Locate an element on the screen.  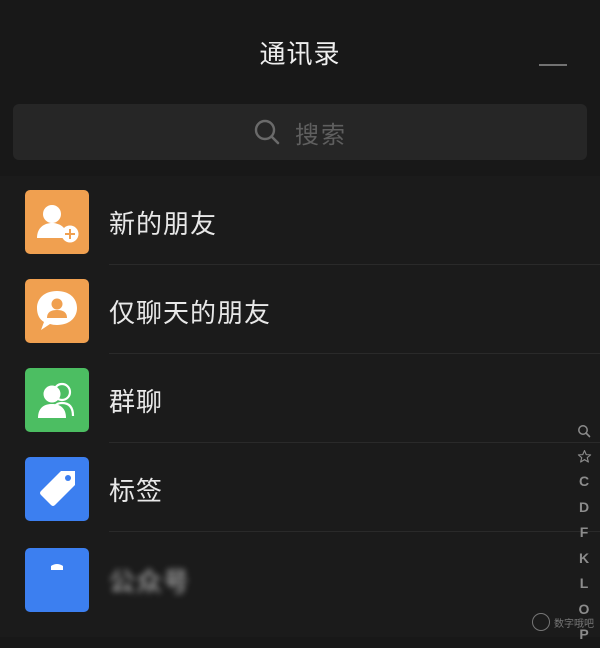
list-item-label: 公众号 is located at coordinates (150, 583).